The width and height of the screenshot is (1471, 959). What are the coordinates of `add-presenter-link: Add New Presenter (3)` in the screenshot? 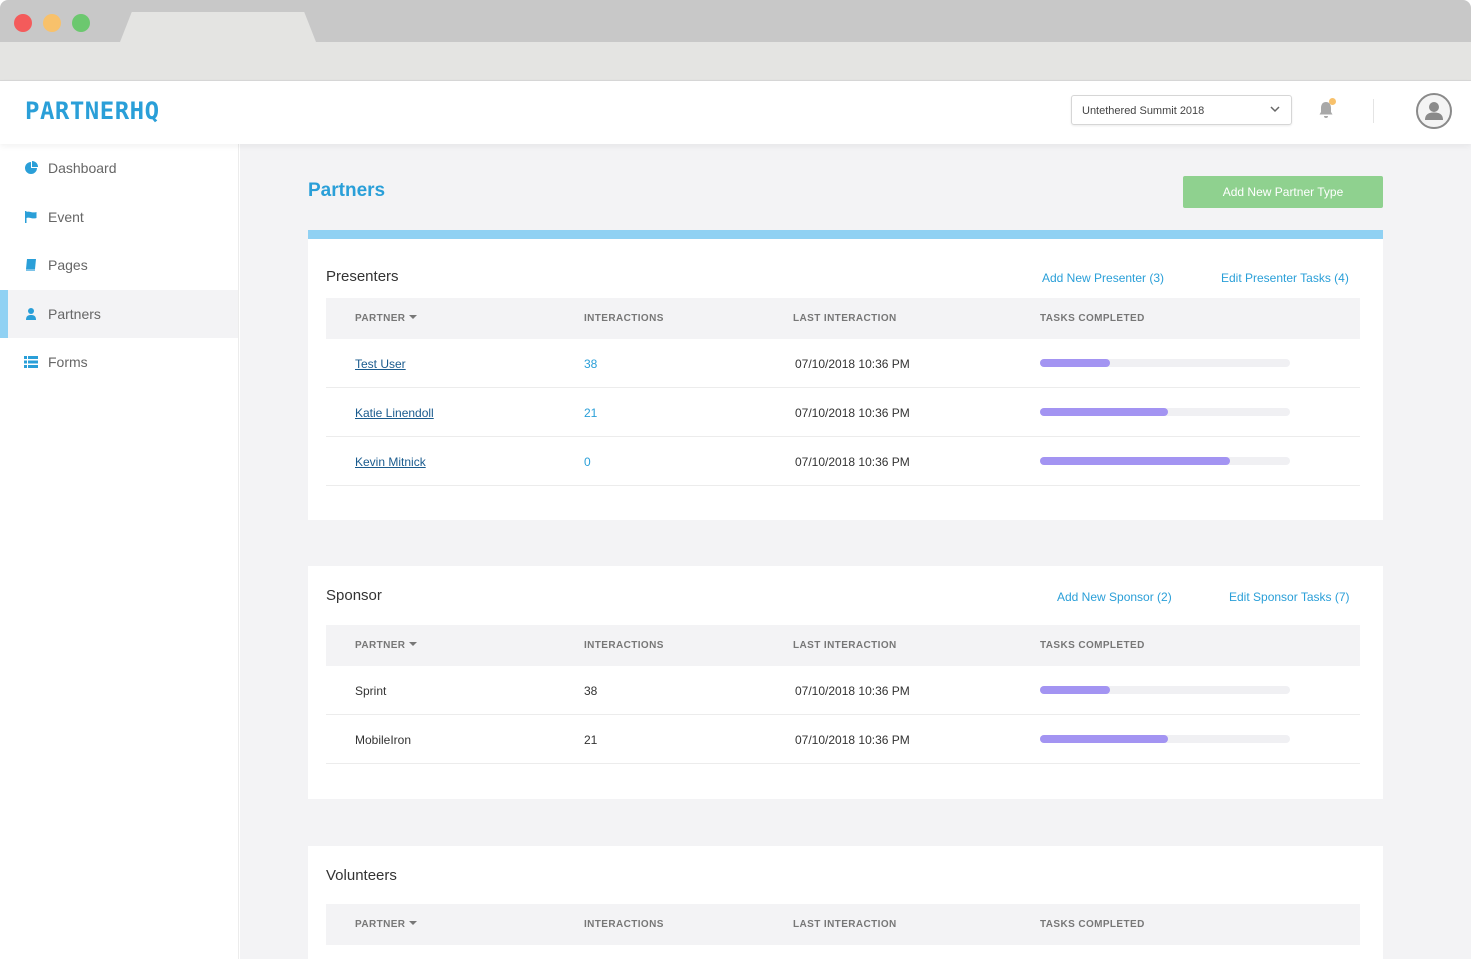 It's located at (1103, 278).